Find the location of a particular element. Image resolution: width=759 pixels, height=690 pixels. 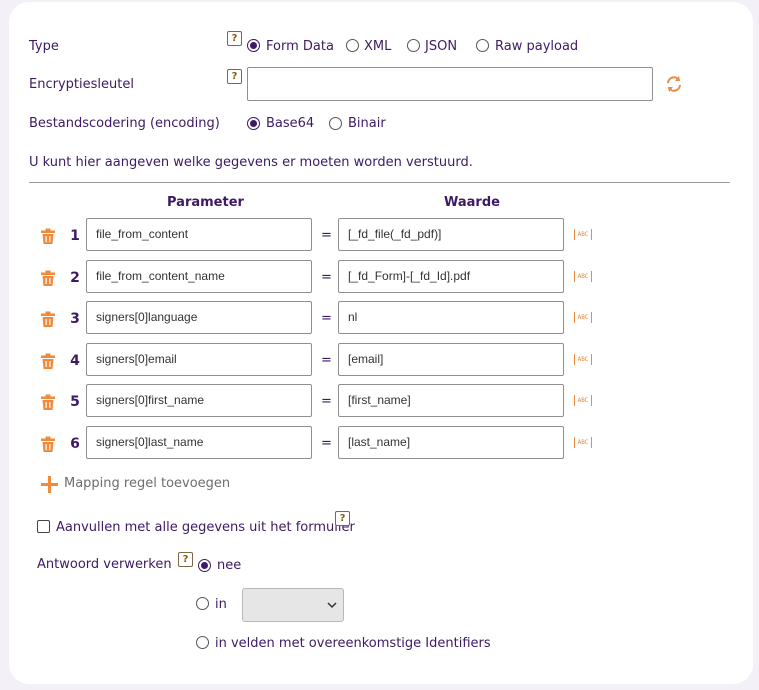

response-help-icon: ? is located at coordinates (185, 559).